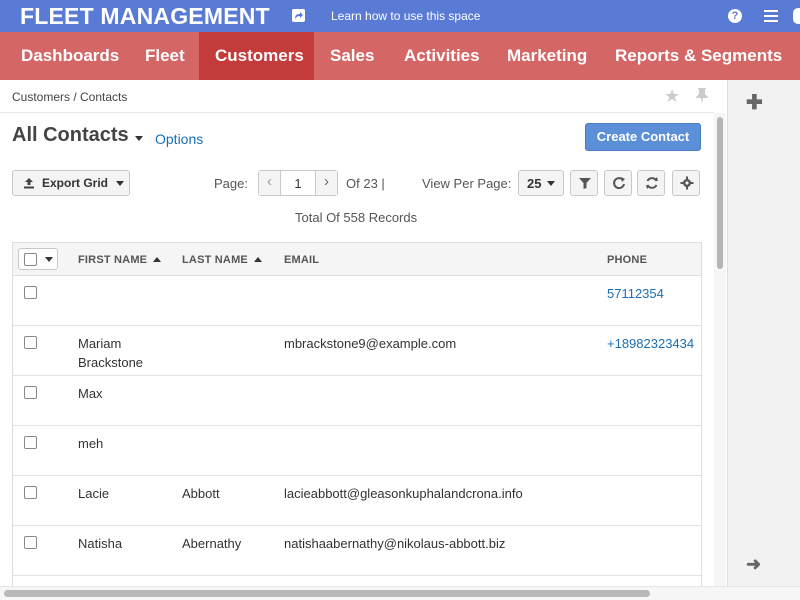 The image size is (800, 600). What do you see at coordinates (654, 343) in the screenshot?
I see `phone-link: +18982323434` at bounding box center [654, 343].